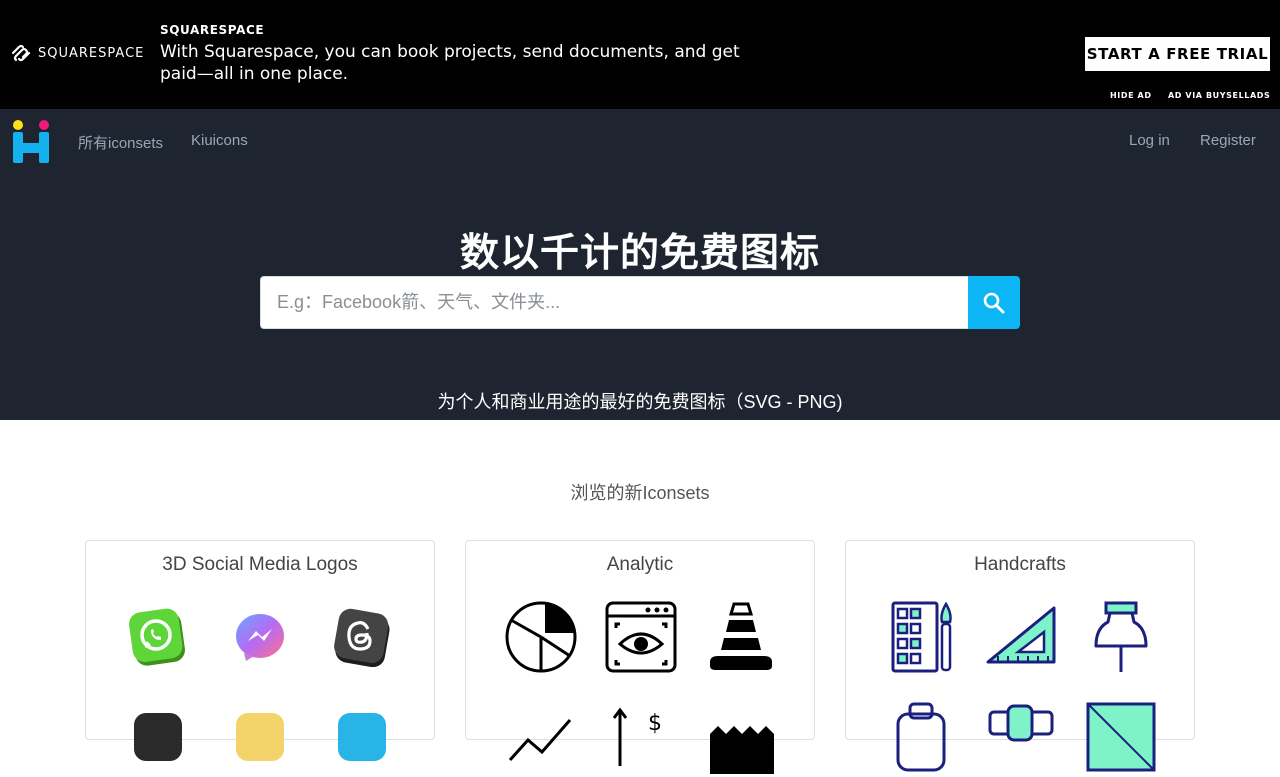  Describe the element at coordinates (541, 737) in the screenshot. I see `line-graph-icon` at that location.